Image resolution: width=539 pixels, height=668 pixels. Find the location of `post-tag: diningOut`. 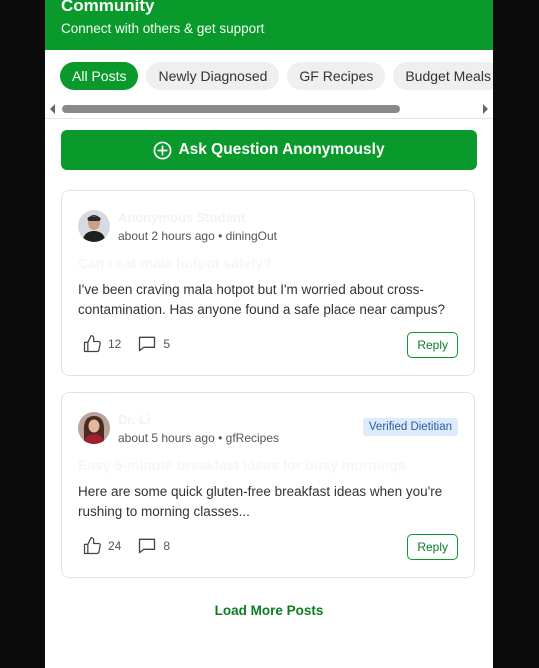

post-tag: diningOut is located at coordinates (251, 236).